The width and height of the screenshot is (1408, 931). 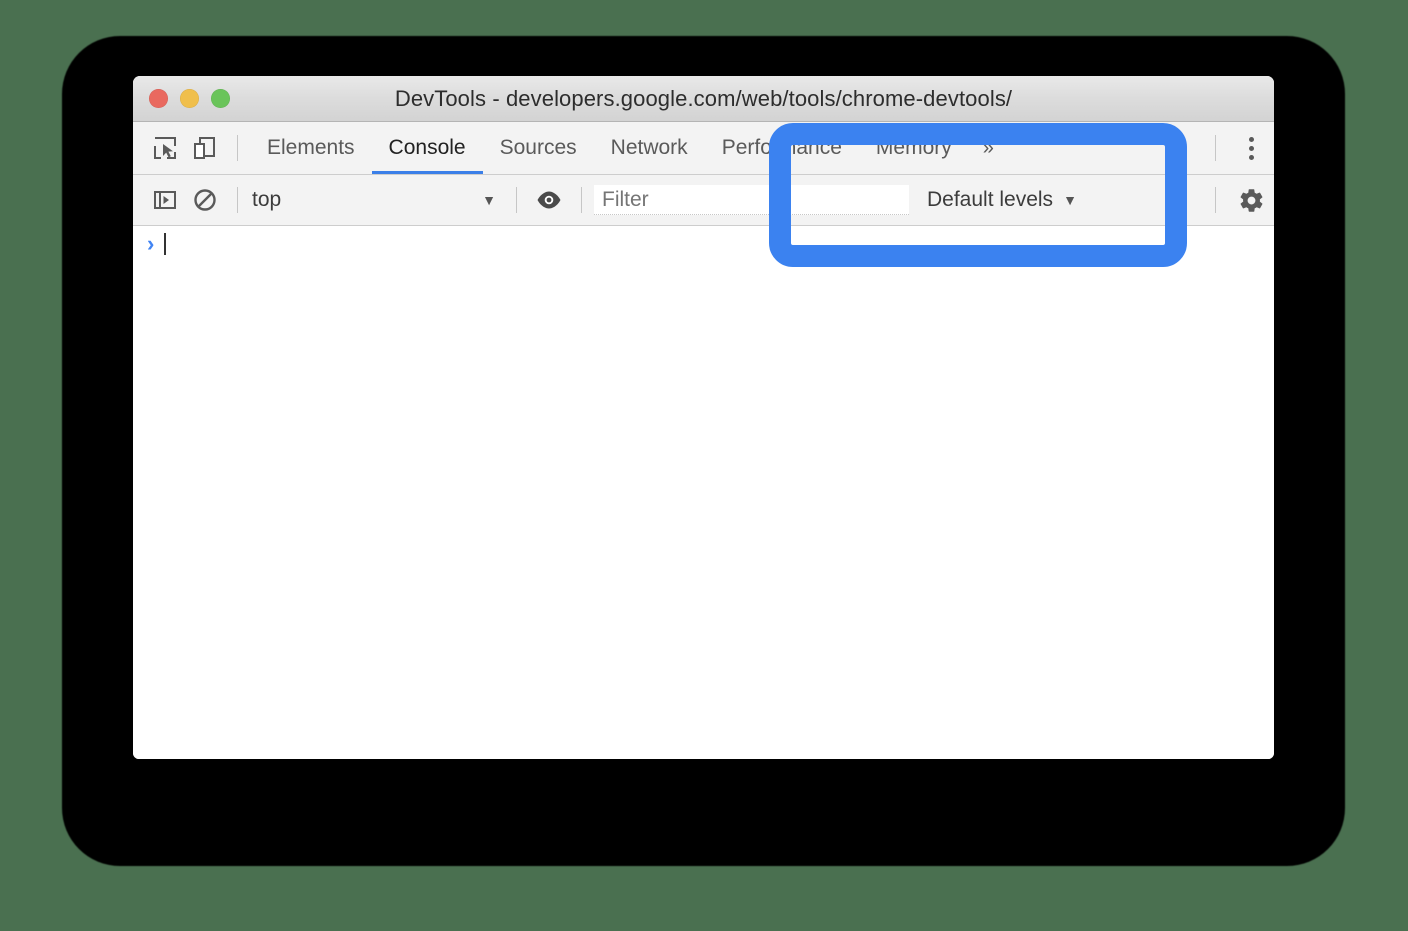 I want to click on console-text-cursor, so click(x=165, y=244).